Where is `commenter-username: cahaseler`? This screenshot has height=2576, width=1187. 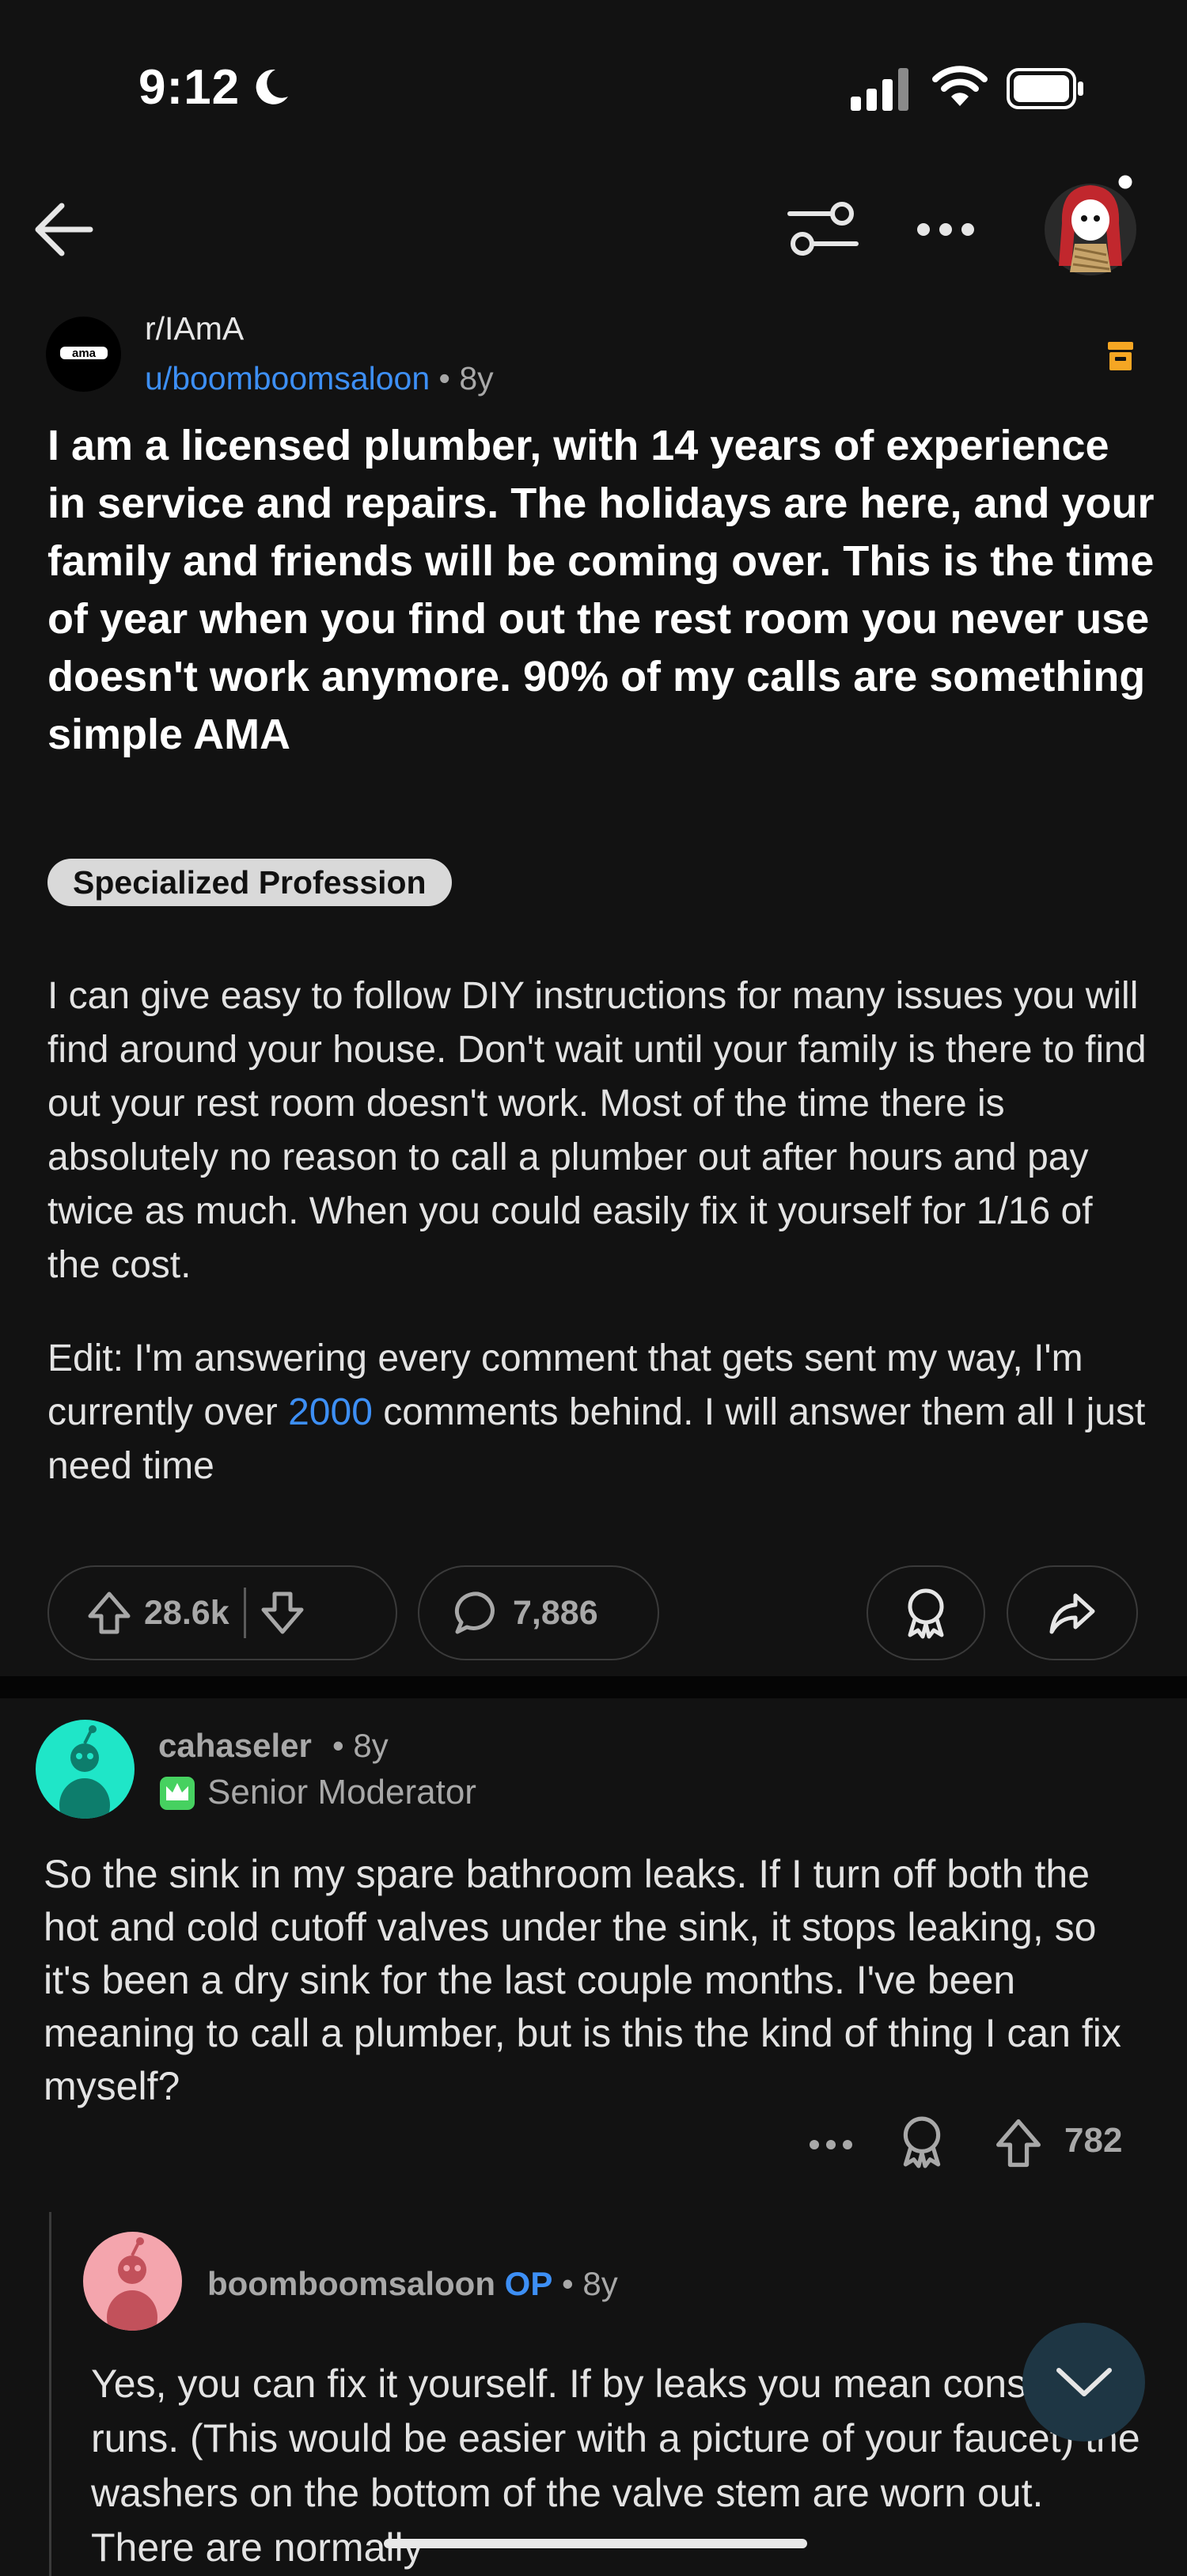
commenter-username: cahaseler is located at coordinates (235, 1746).